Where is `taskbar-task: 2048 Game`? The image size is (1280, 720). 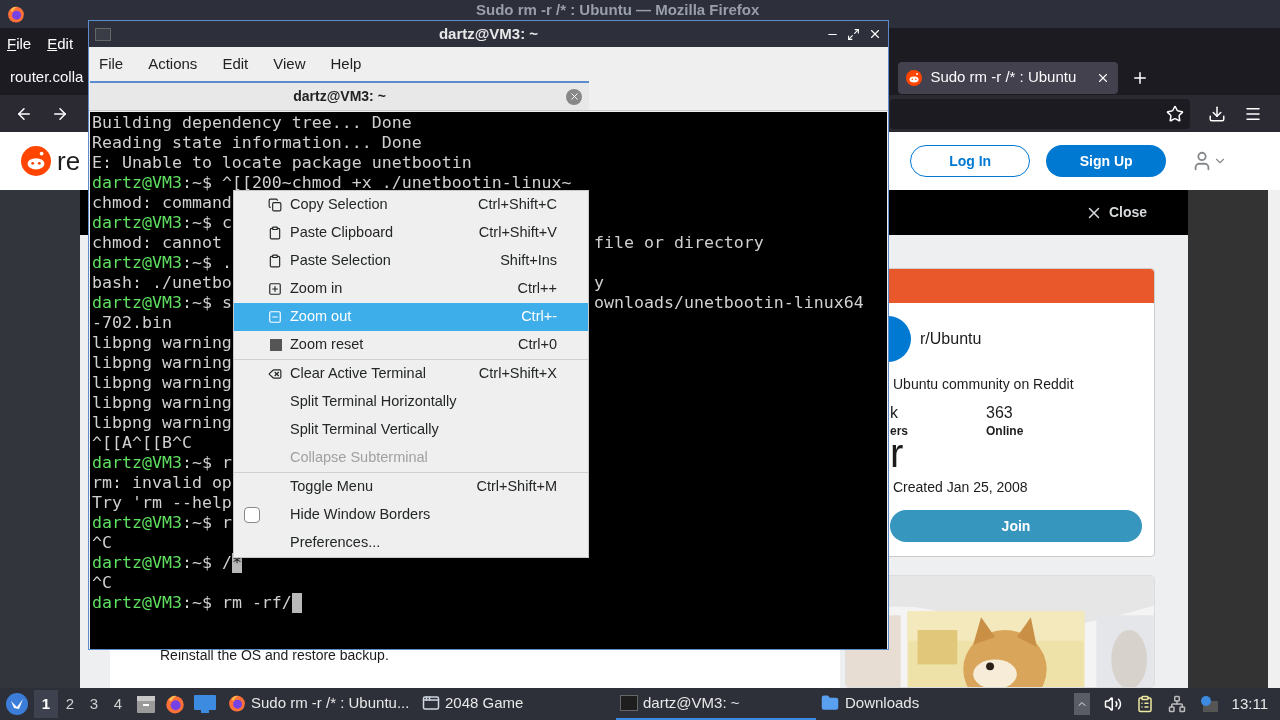
taskbar-task: 2048 Game is located at coordinates (517, 704).